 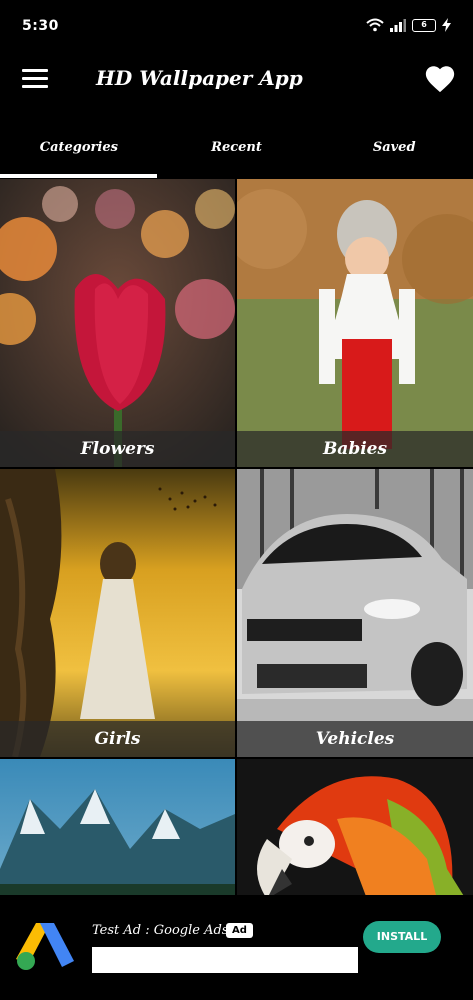 What do you see at coordinates (355, 739) in the screenshot?
I see `category-label: Vehicles` at bounding box center [355, 739].